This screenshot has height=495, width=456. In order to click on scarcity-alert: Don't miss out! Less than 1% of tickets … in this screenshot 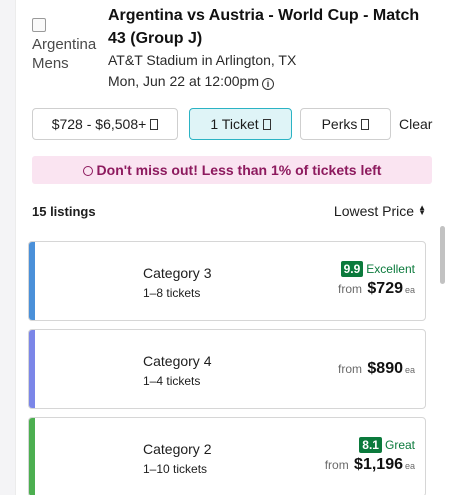, I will do `click(232, 170)`.